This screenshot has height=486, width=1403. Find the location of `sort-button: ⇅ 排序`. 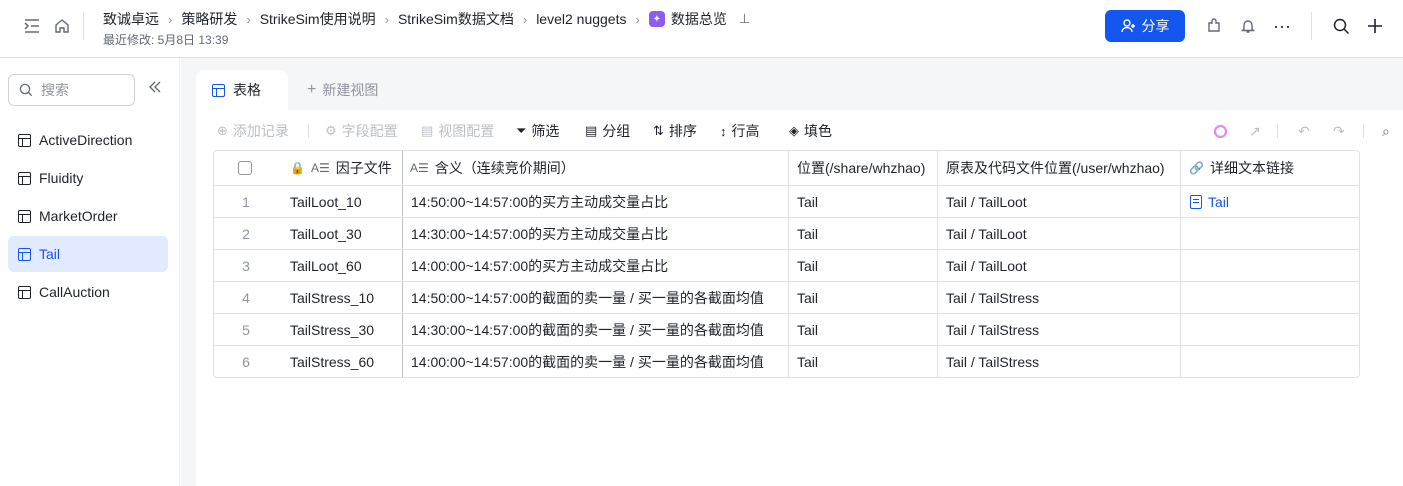

sort-button: ⇅ 排序 is located at coordinates (675, 131).